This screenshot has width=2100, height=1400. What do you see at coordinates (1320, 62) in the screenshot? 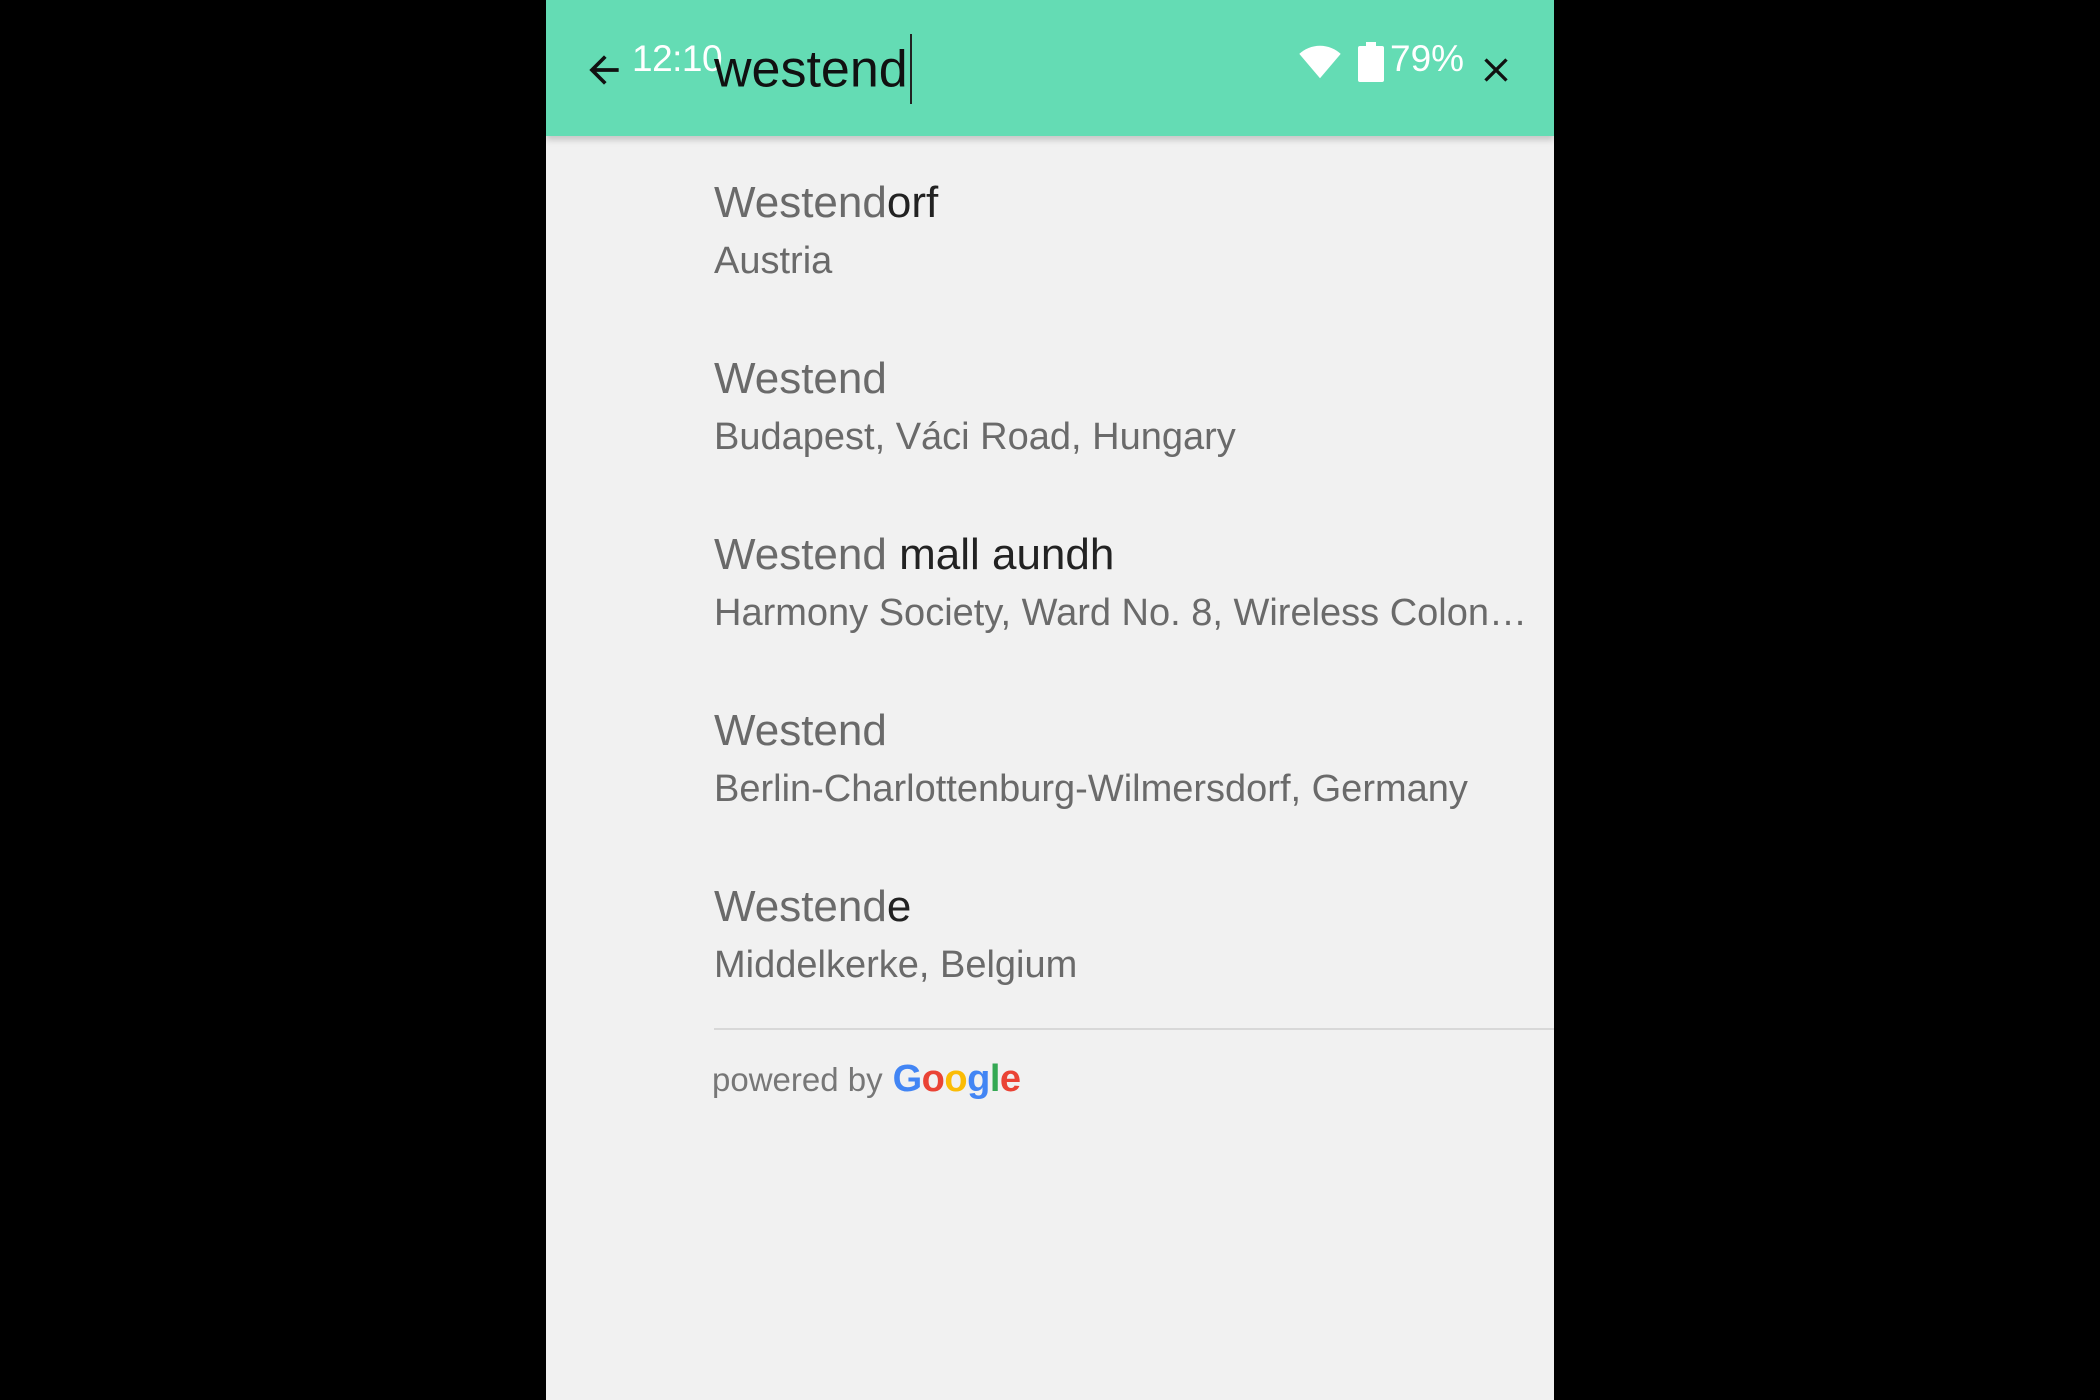
I see `wifi-icon` at bounding box center [1320, 62].